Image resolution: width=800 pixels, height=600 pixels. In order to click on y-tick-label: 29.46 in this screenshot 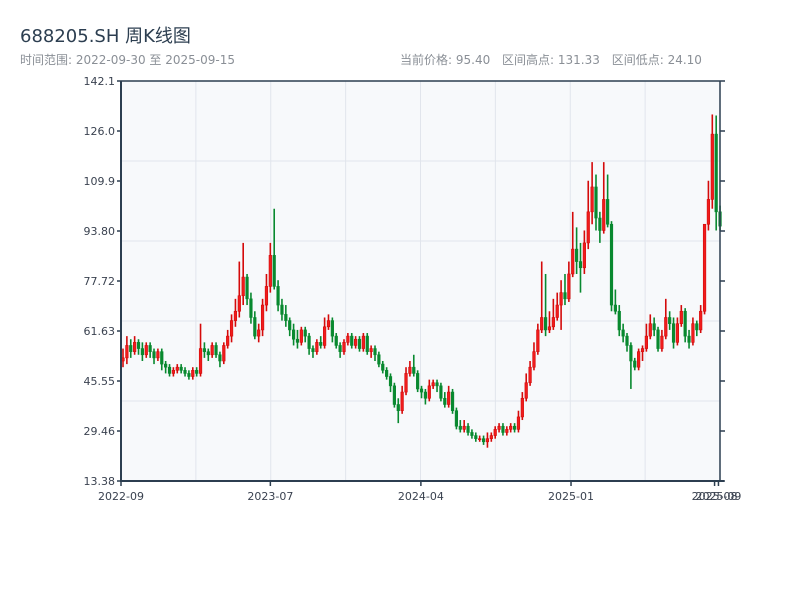, I will do `click(100, 431)`.